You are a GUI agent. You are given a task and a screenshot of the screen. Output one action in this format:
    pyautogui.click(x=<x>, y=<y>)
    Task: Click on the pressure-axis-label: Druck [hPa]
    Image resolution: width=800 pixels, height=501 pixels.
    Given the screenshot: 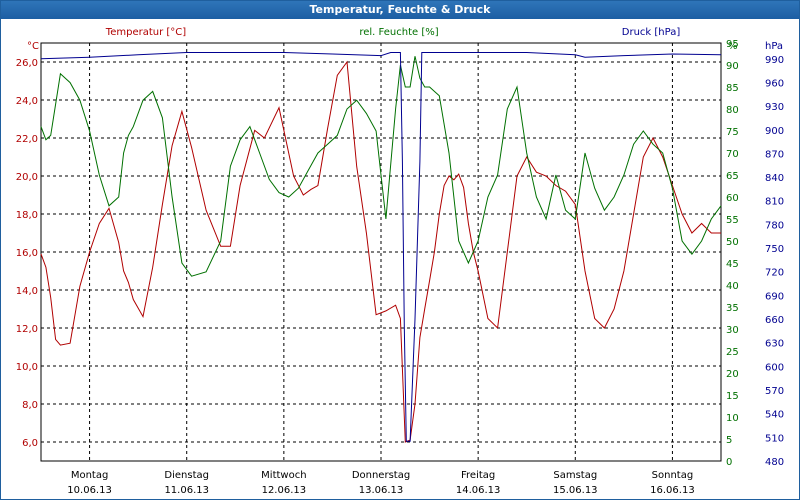 What is the action you would take?
    pyautogui.click(x=651, y=32)
    